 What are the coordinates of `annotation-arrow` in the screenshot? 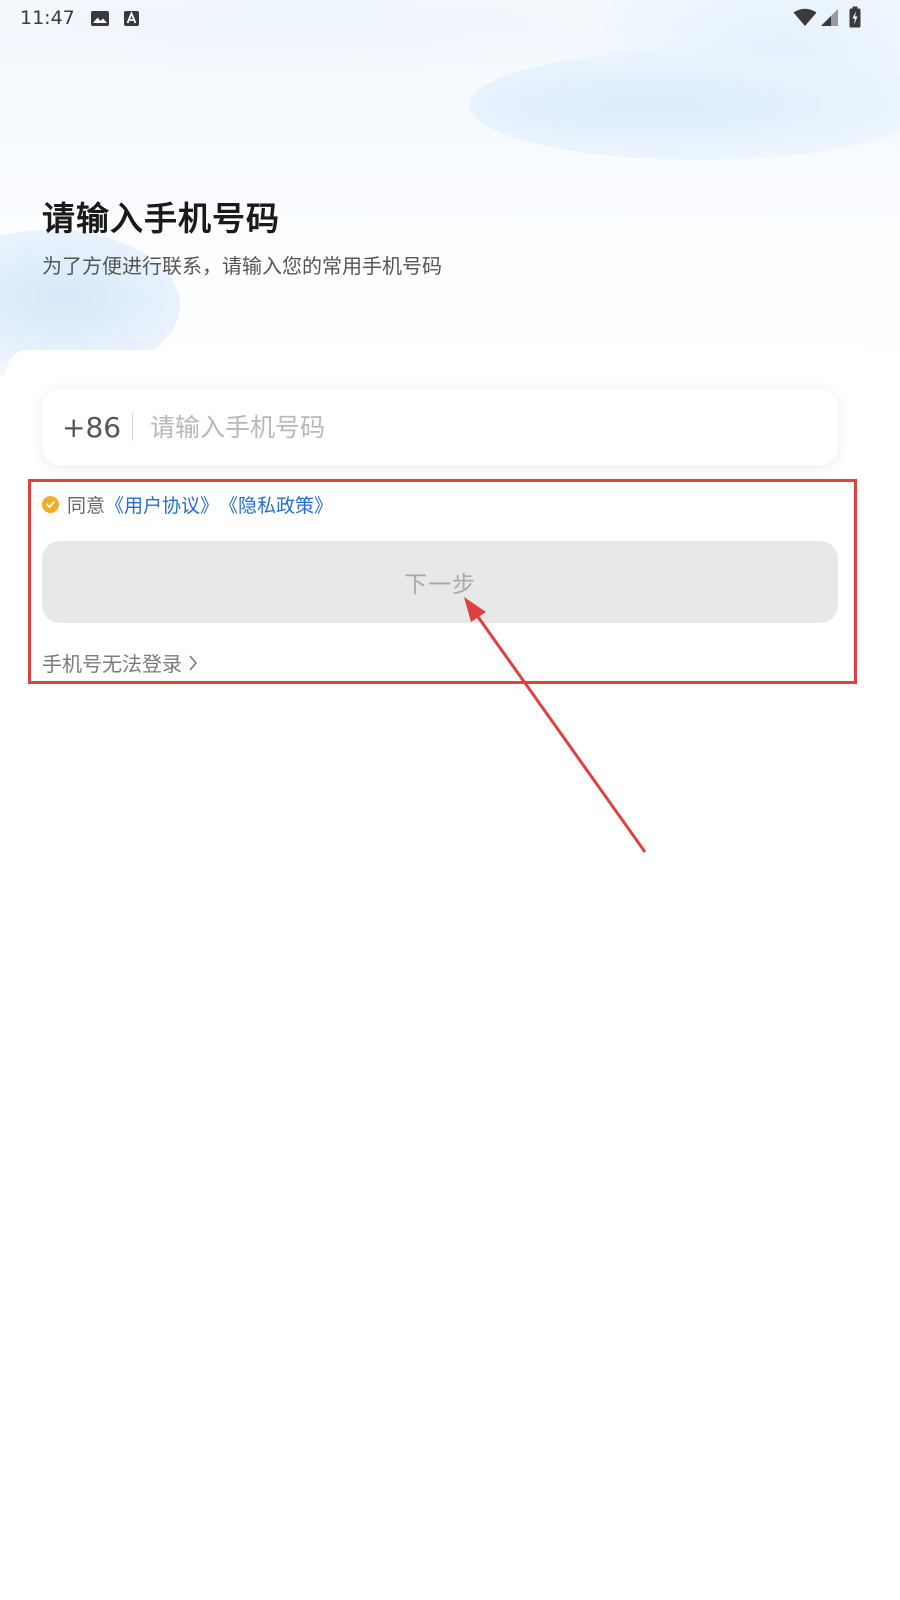 It's located at (555, 725).